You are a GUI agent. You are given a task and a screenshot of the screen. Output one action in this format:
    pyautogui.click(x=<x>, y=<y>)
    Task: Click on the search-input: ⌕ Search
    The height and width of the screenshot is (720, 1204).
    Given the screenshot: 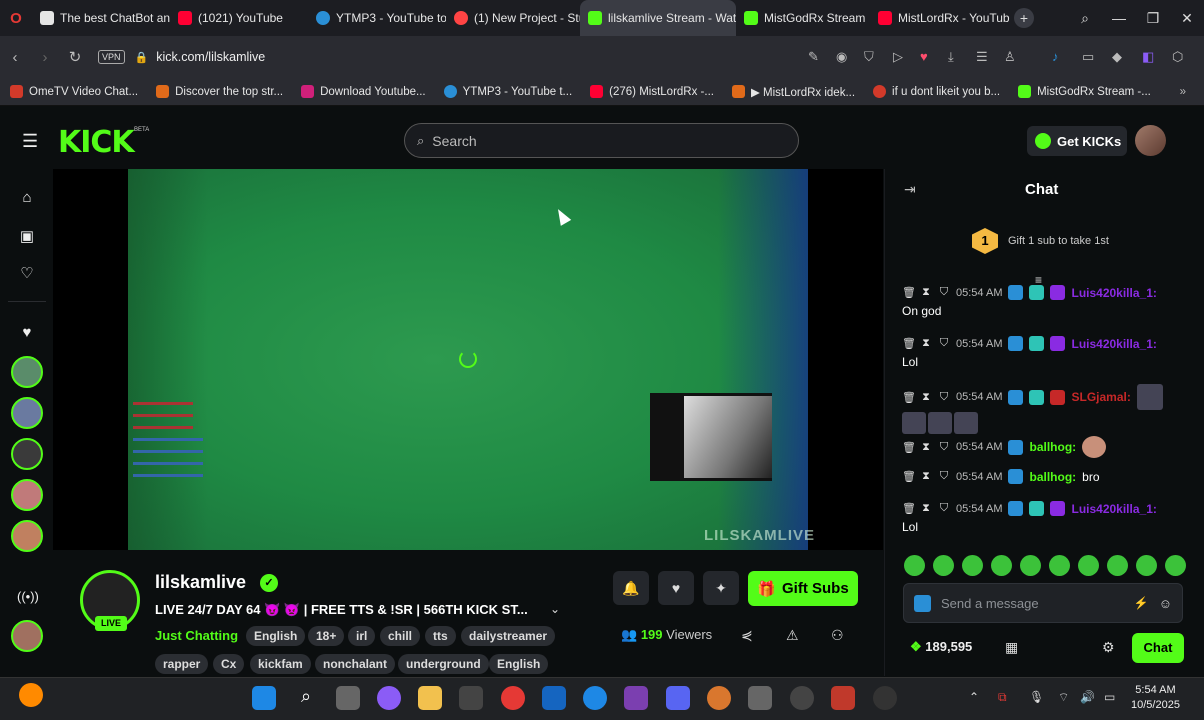 What is the action you would take?
    pyautogui.click(x=601, y=140)
    